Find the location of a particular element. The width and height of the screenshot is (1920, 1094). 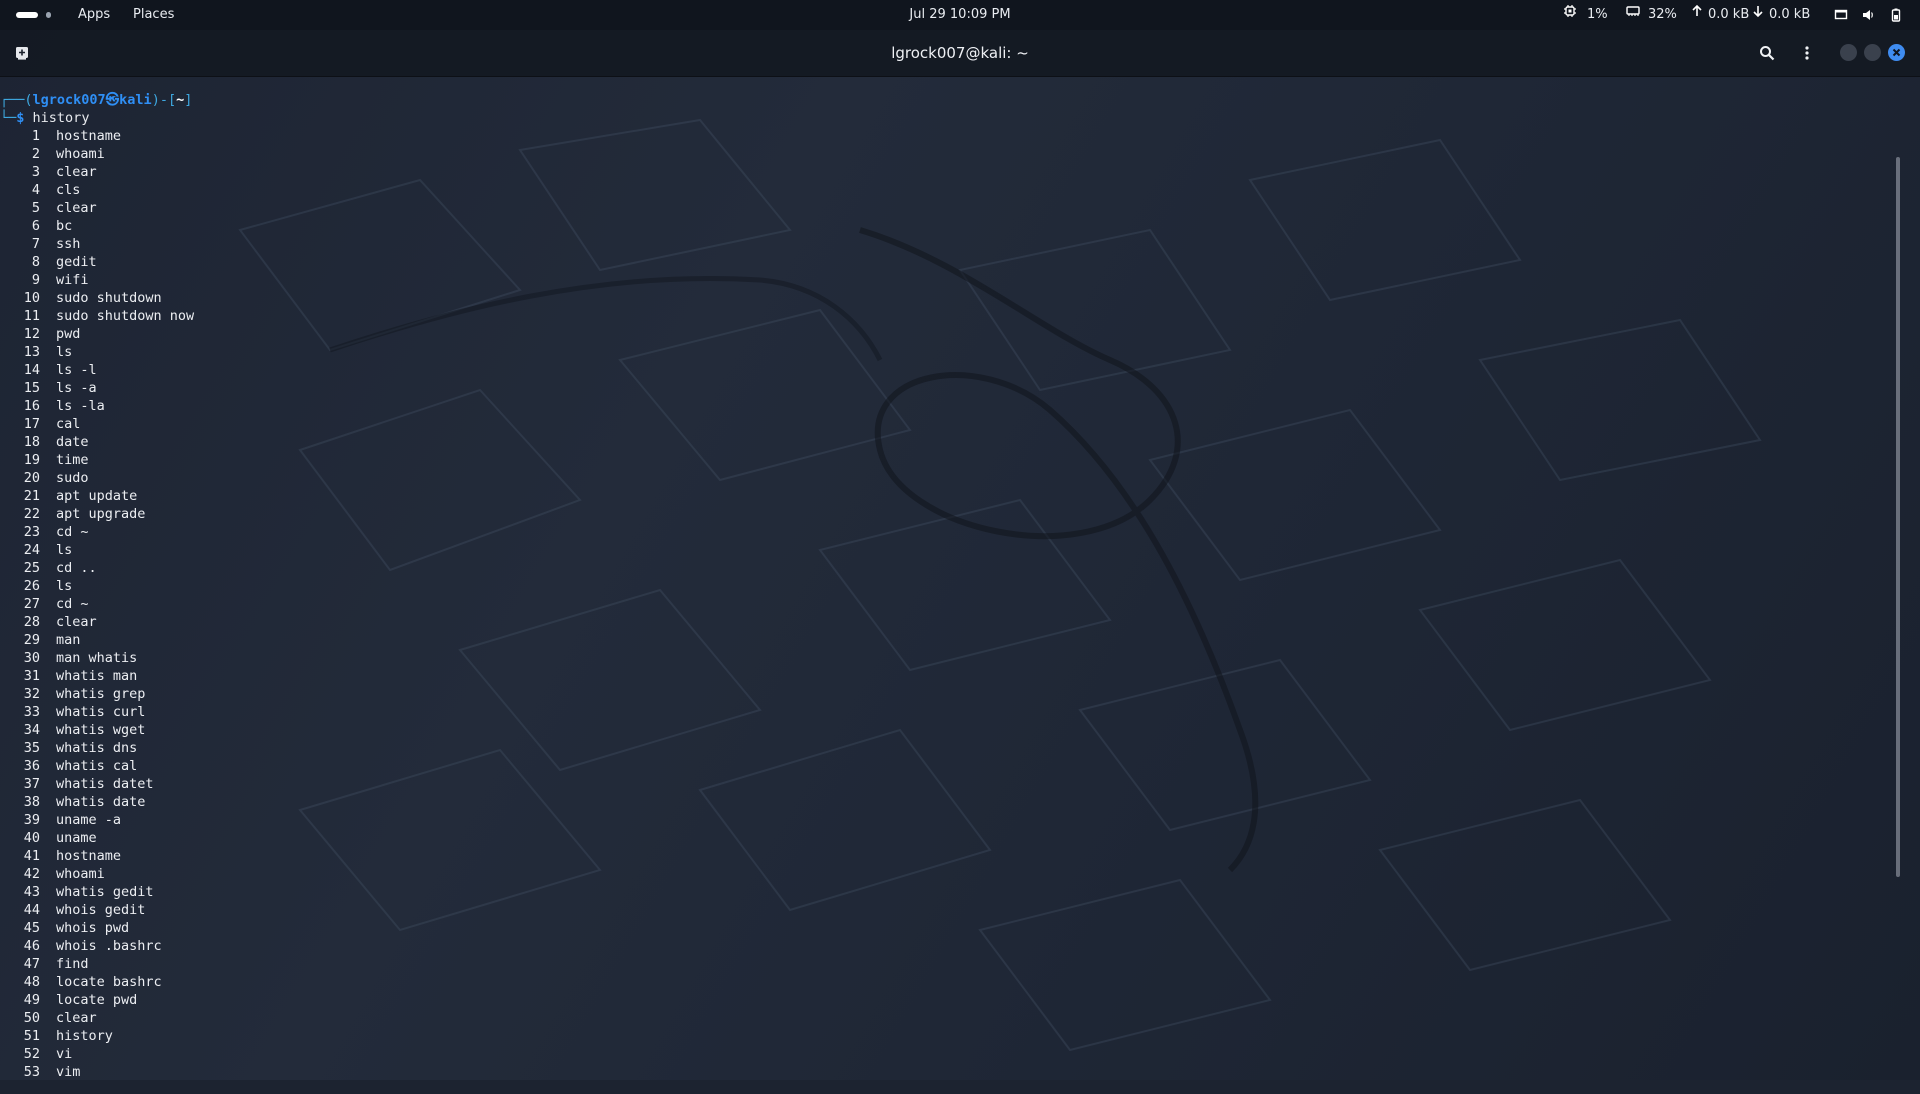

history-command: hostname is located at coordinates (89, 856).